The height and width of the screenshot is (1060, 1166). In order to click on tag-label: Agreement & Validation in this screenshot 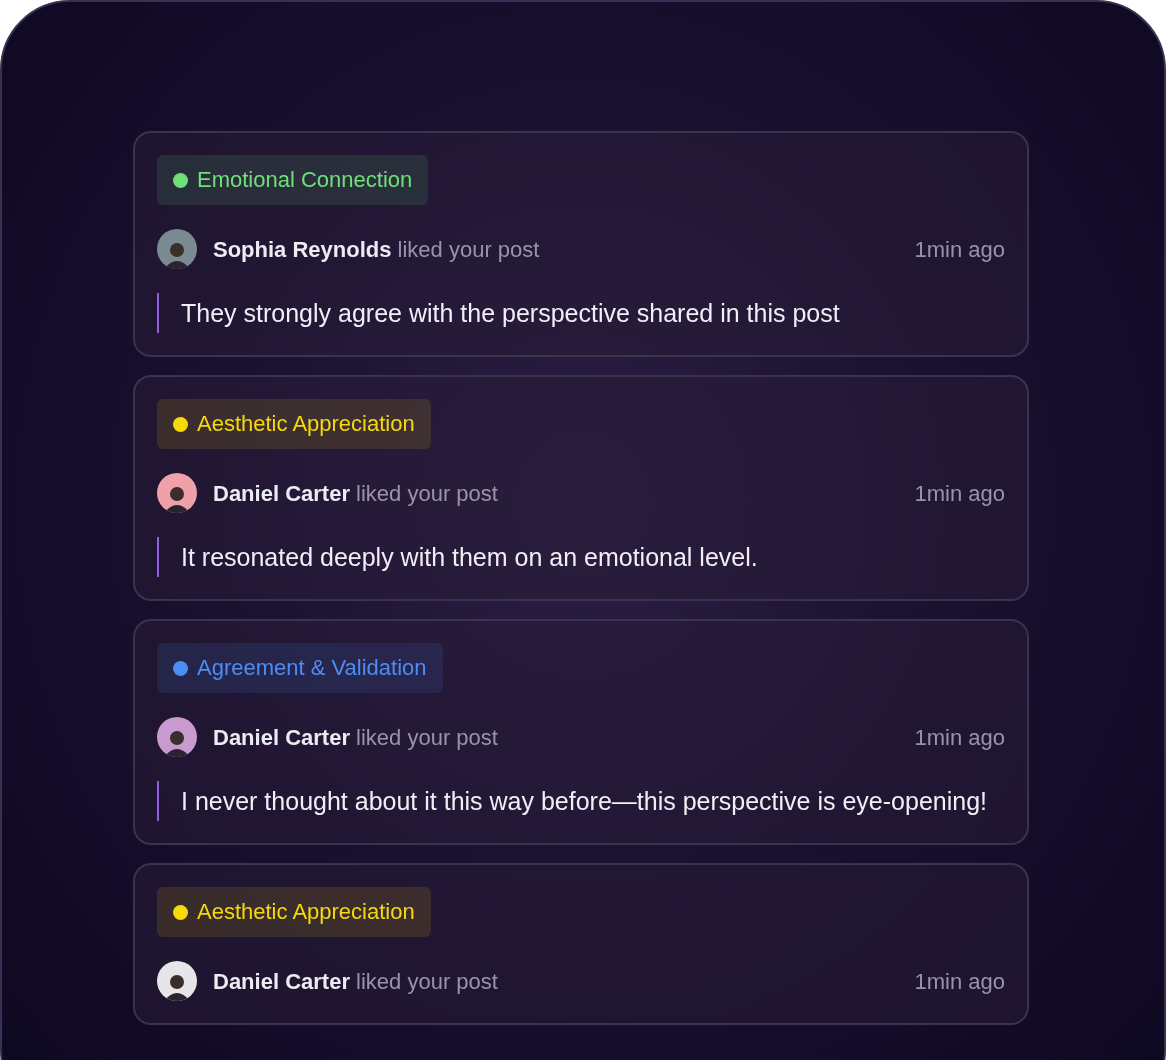, I will do `click(312, 668)`.